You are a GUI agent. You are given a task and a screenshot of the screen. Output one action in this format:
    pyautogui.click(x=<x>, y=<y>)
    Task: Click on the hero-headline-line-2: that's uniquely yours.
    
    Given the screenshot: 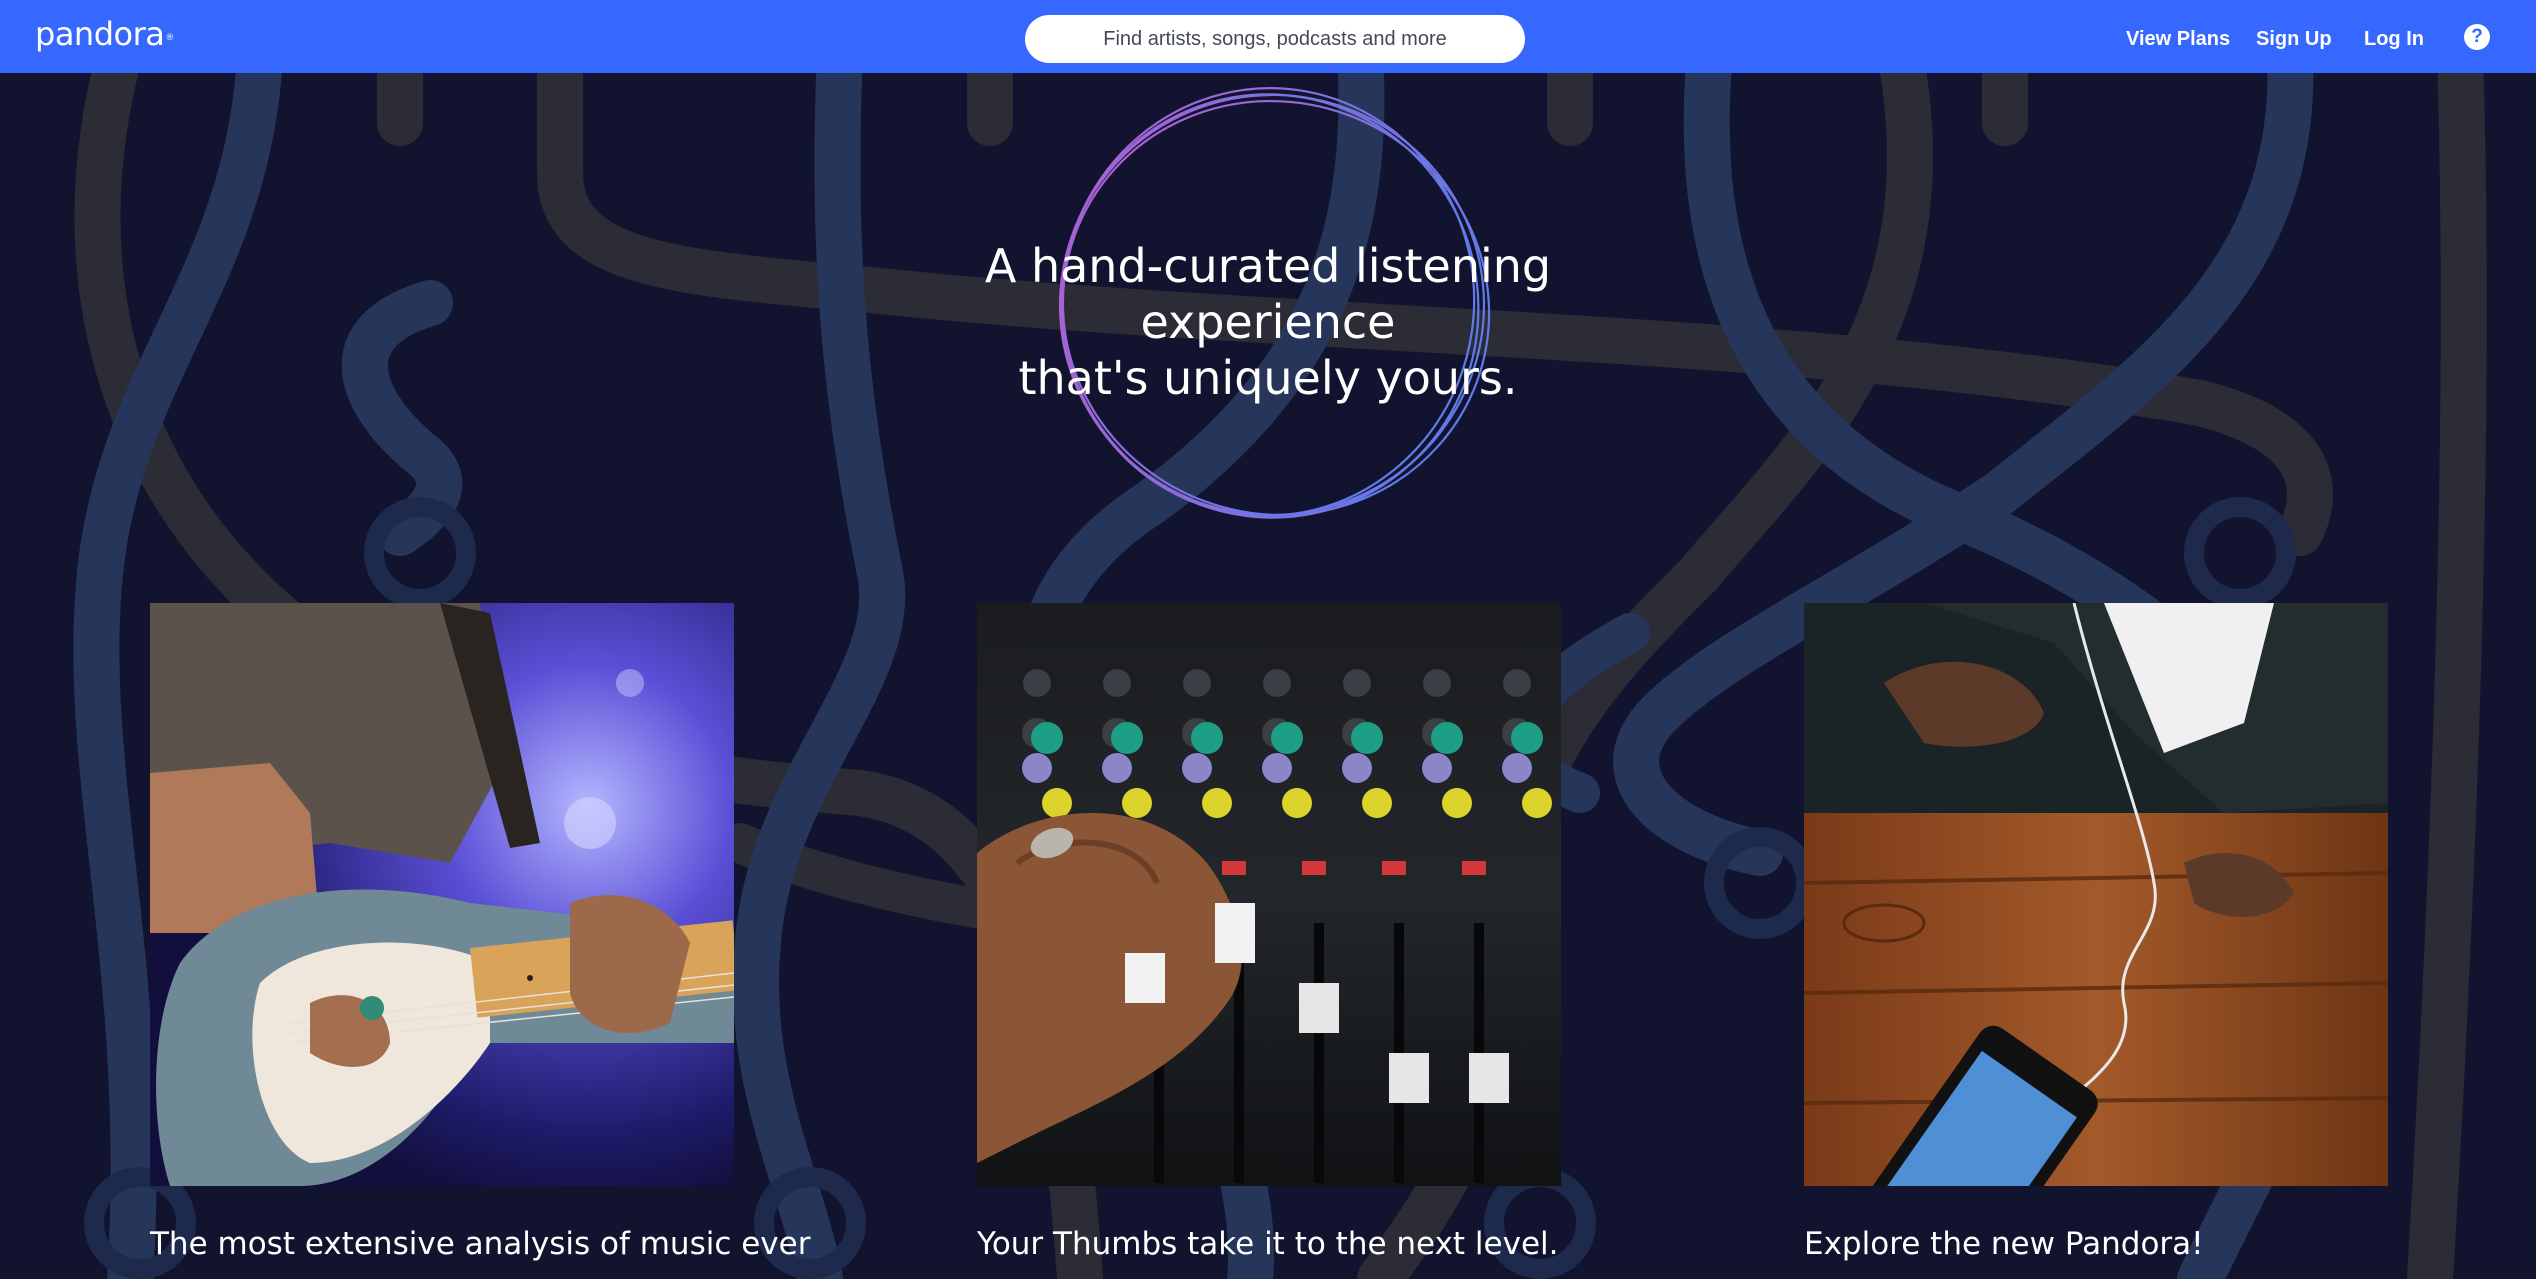 What is the action you would take?
    pyautogui.click(x=1268, y=378)
    